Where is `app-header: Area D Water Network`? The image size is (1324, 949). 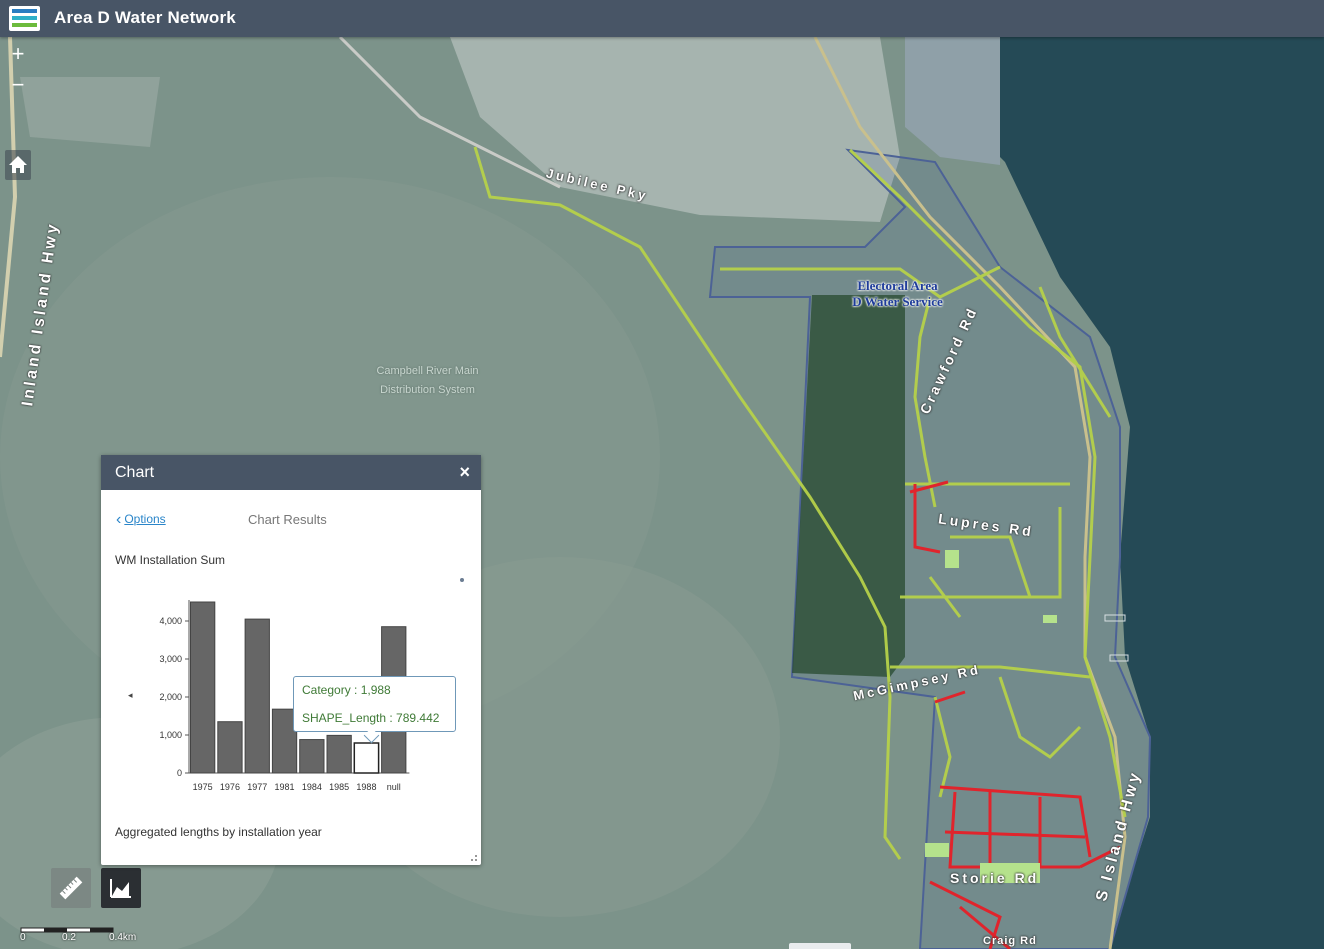 app-header: Area D Water Network is located at coordinates (662, 18).